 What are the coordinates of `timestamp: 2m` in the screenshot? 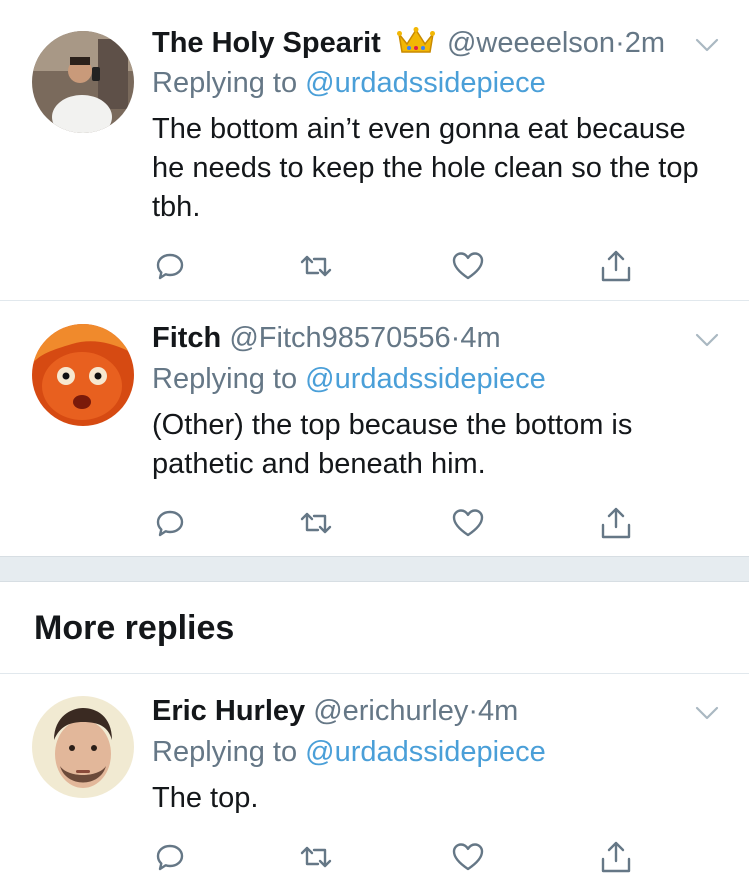 It's located at (645, 43).